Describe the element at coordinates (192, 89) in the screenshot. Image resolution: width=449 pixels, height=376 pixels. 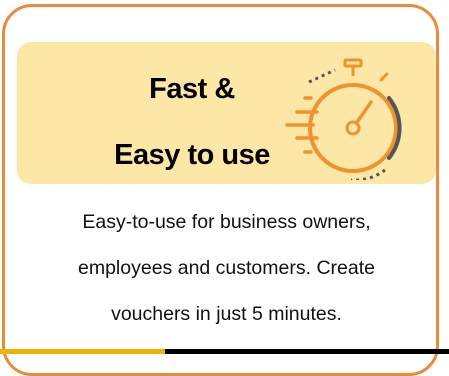
I see `title-line-1: Fast &` at that location.